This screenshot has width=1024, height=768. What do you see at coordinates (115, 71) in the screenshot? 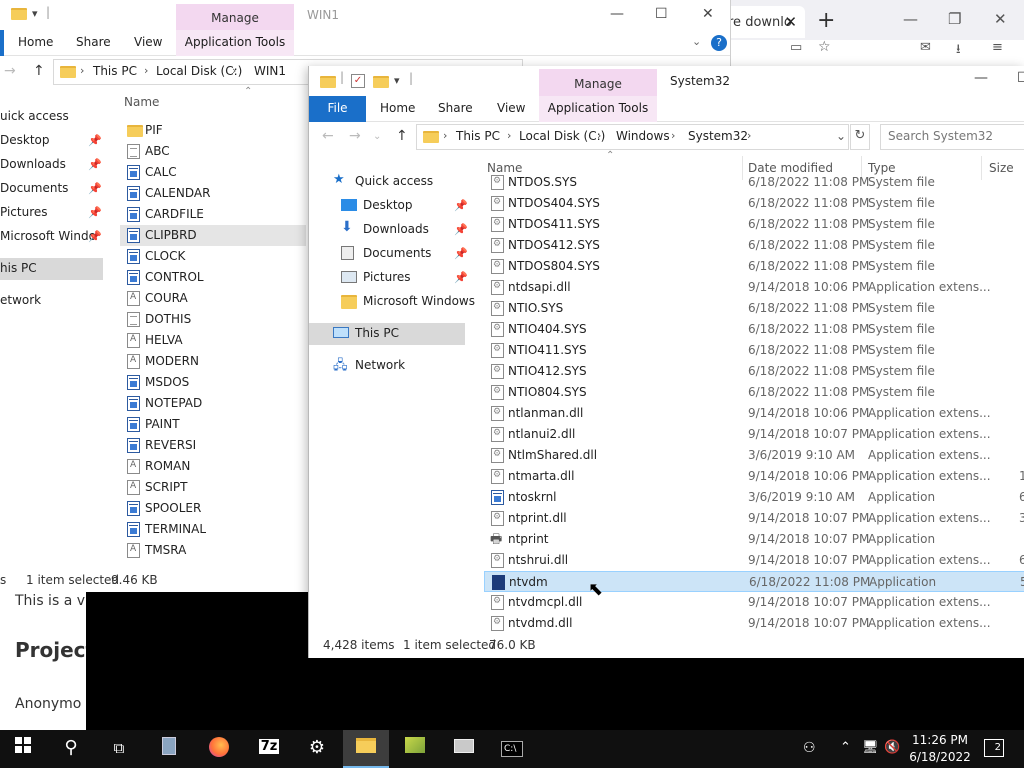
I see `win1-breadcrumb-this-pc: This PC` at bounding box center [115, 71].